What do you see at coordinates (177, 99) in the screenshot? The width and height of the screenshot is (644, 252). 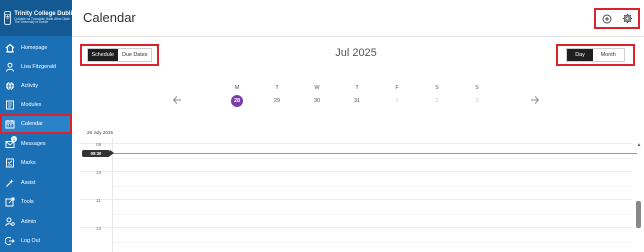 I see `previous-week-arrow-icon` at bounding box center [177, 99].